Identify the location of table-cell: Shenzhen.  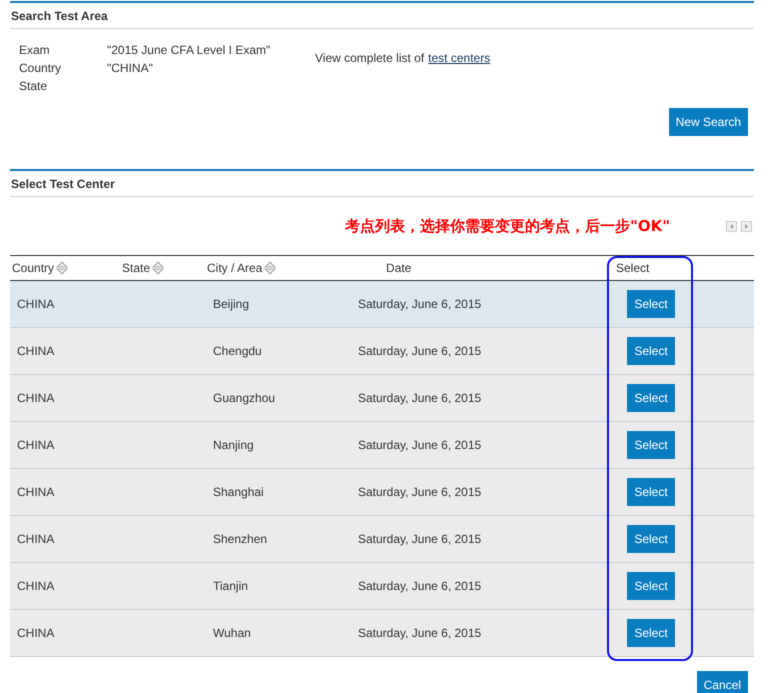
(240, 539).